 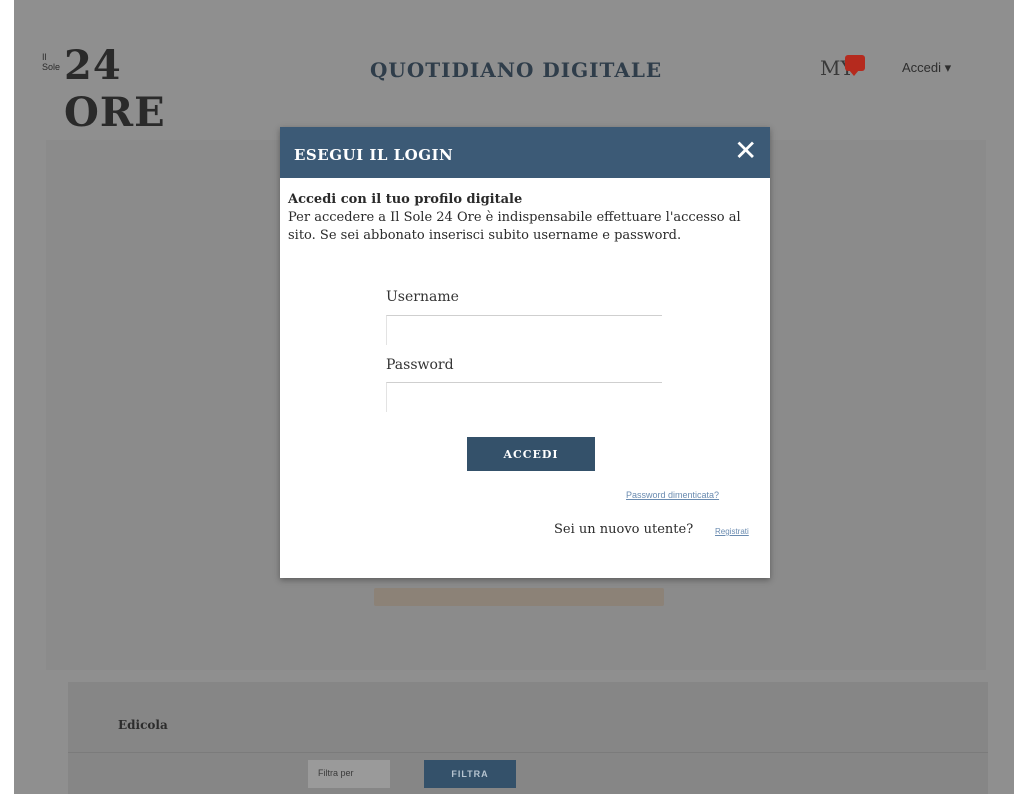 I want to click on modal-title: ESEGUI IL LOGIN, so click(x=374, y=155).